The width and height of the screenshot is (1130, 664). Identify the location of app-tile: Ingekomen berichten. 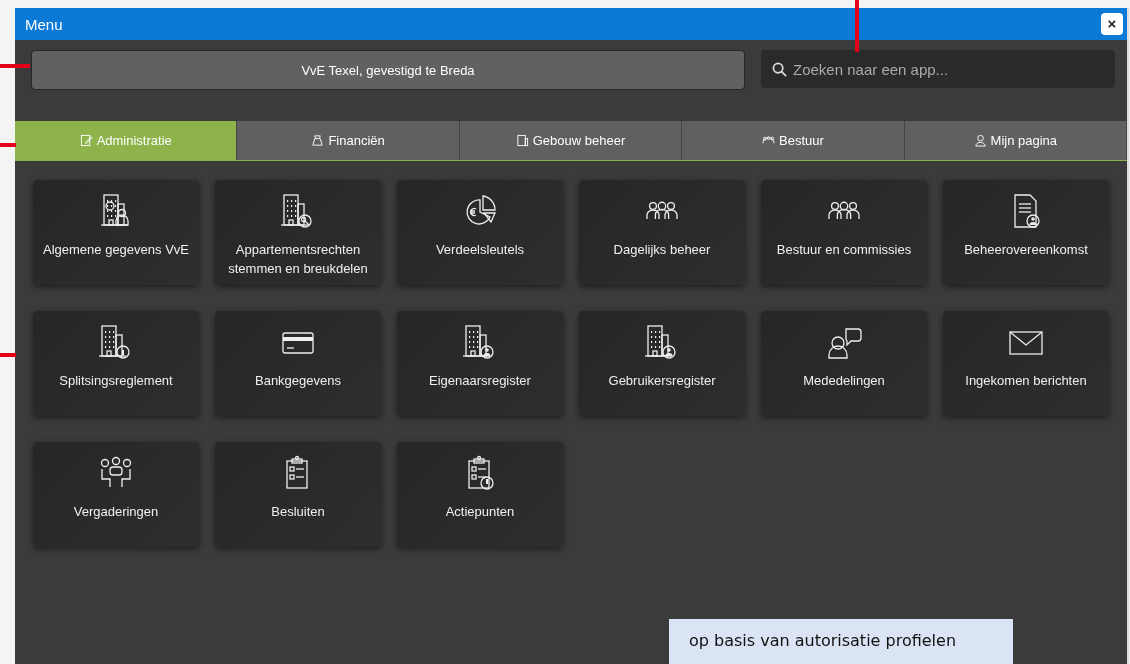
(1026, 363).